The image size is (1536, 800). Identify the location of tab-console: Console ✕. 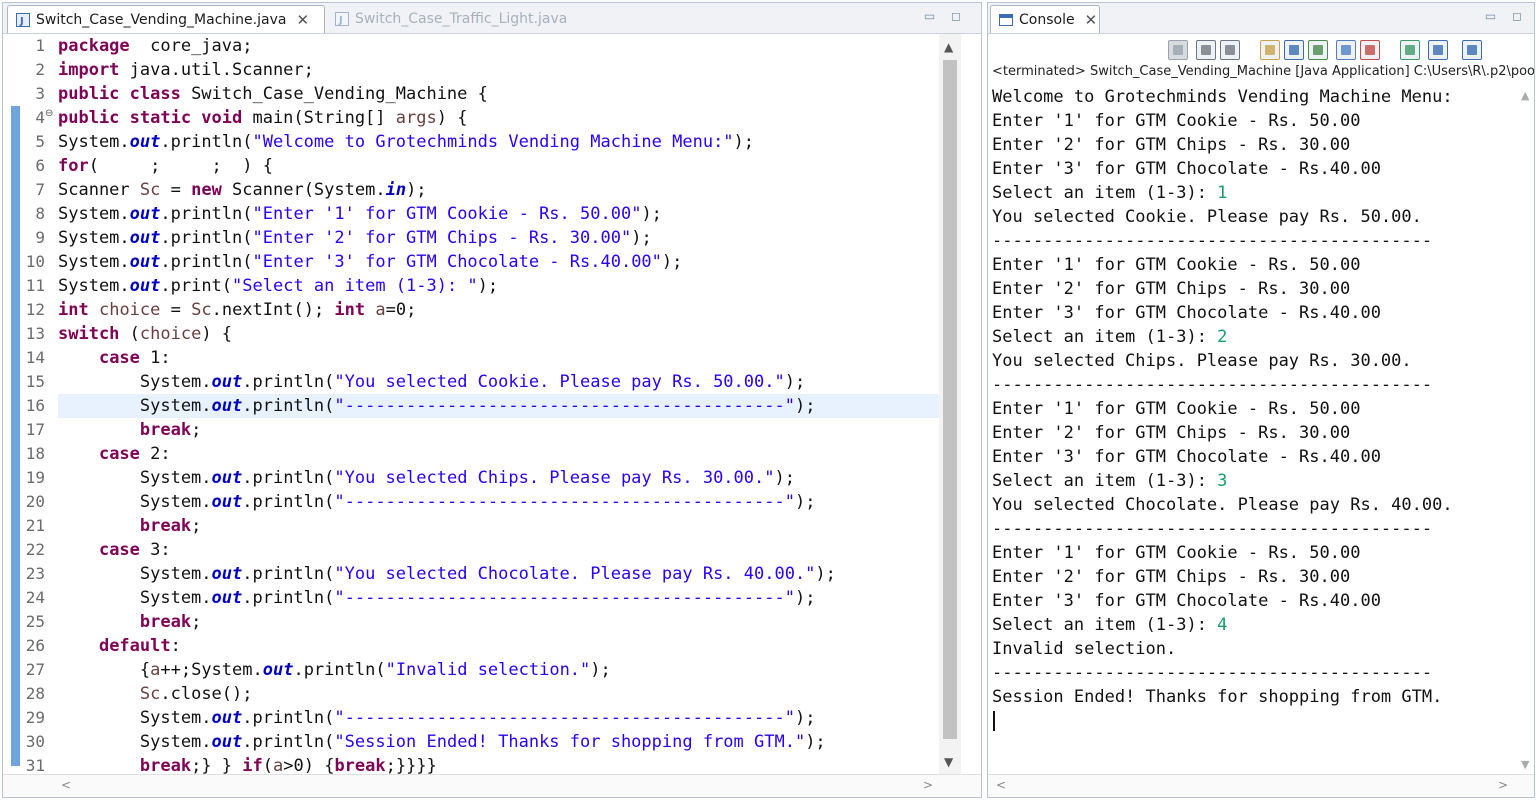
(1045, 19).